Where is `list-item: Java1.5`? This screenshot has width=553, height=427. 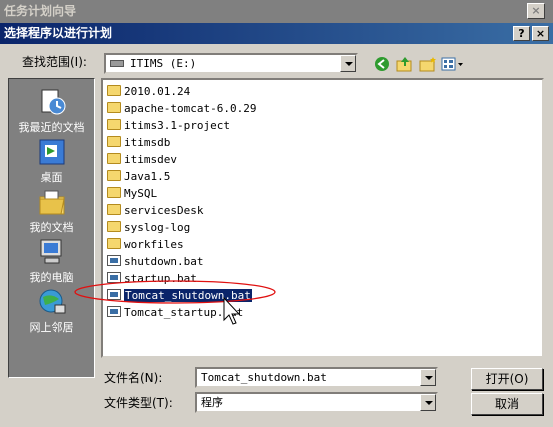
list-item: Java1.5 is located at coordinates (138, 177).